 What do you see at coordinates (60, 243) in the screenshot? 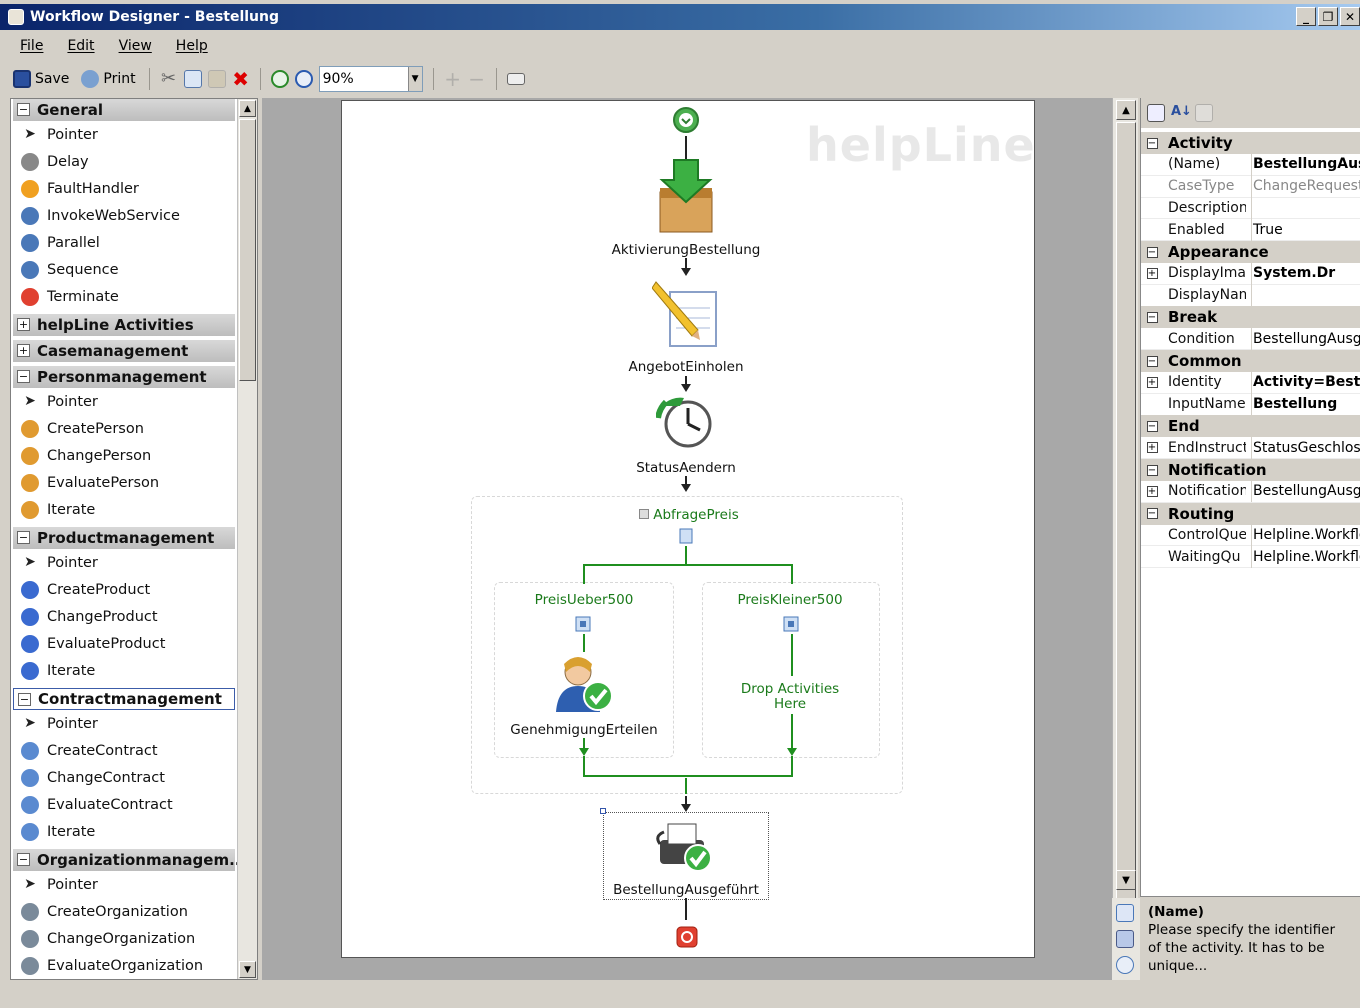
I see `toolbox-item: Parallel` at bounding box center [60, 243].